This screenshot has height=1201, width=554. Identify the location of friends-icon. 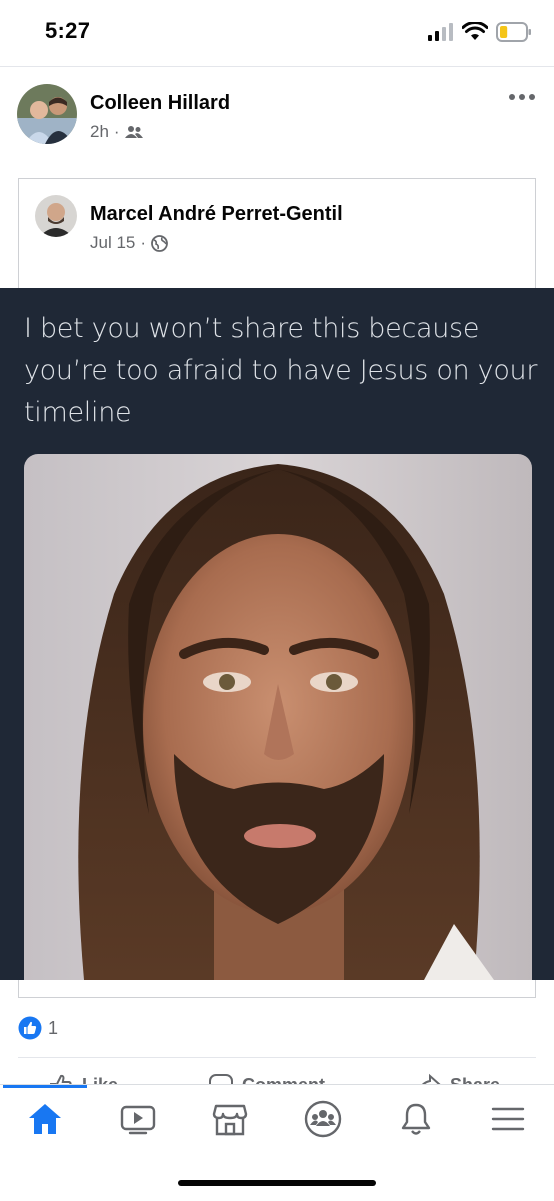
(133, 132).